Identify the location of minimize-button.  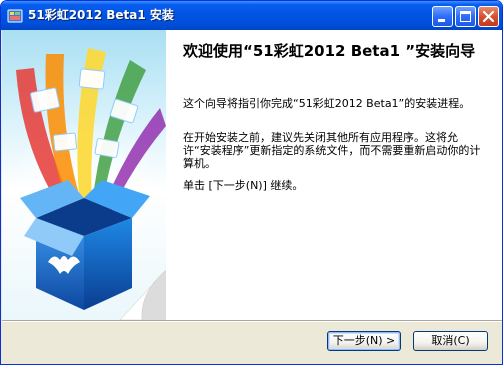
(442, 16).